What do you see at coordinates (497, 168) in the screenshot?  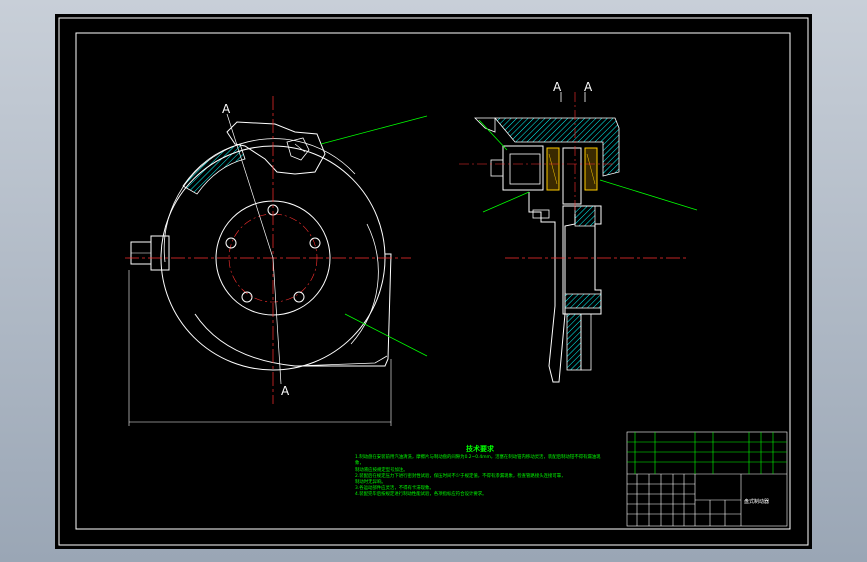 I see `bleed-screw` at bounding box center [497, 168].